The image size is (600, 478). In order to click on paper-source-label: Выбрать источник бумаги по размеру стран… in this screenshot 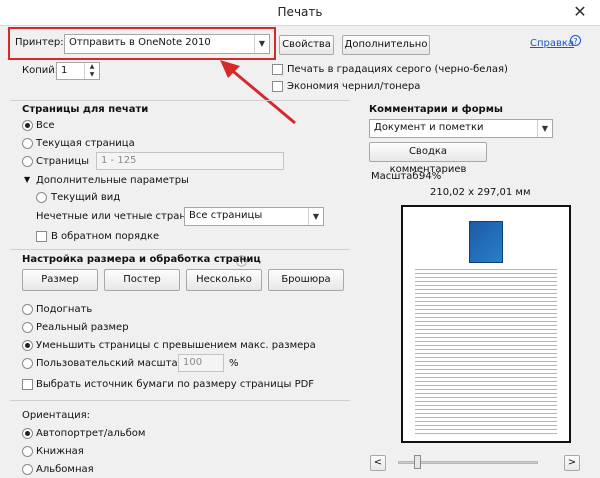, I will do `click(175, 384)`.